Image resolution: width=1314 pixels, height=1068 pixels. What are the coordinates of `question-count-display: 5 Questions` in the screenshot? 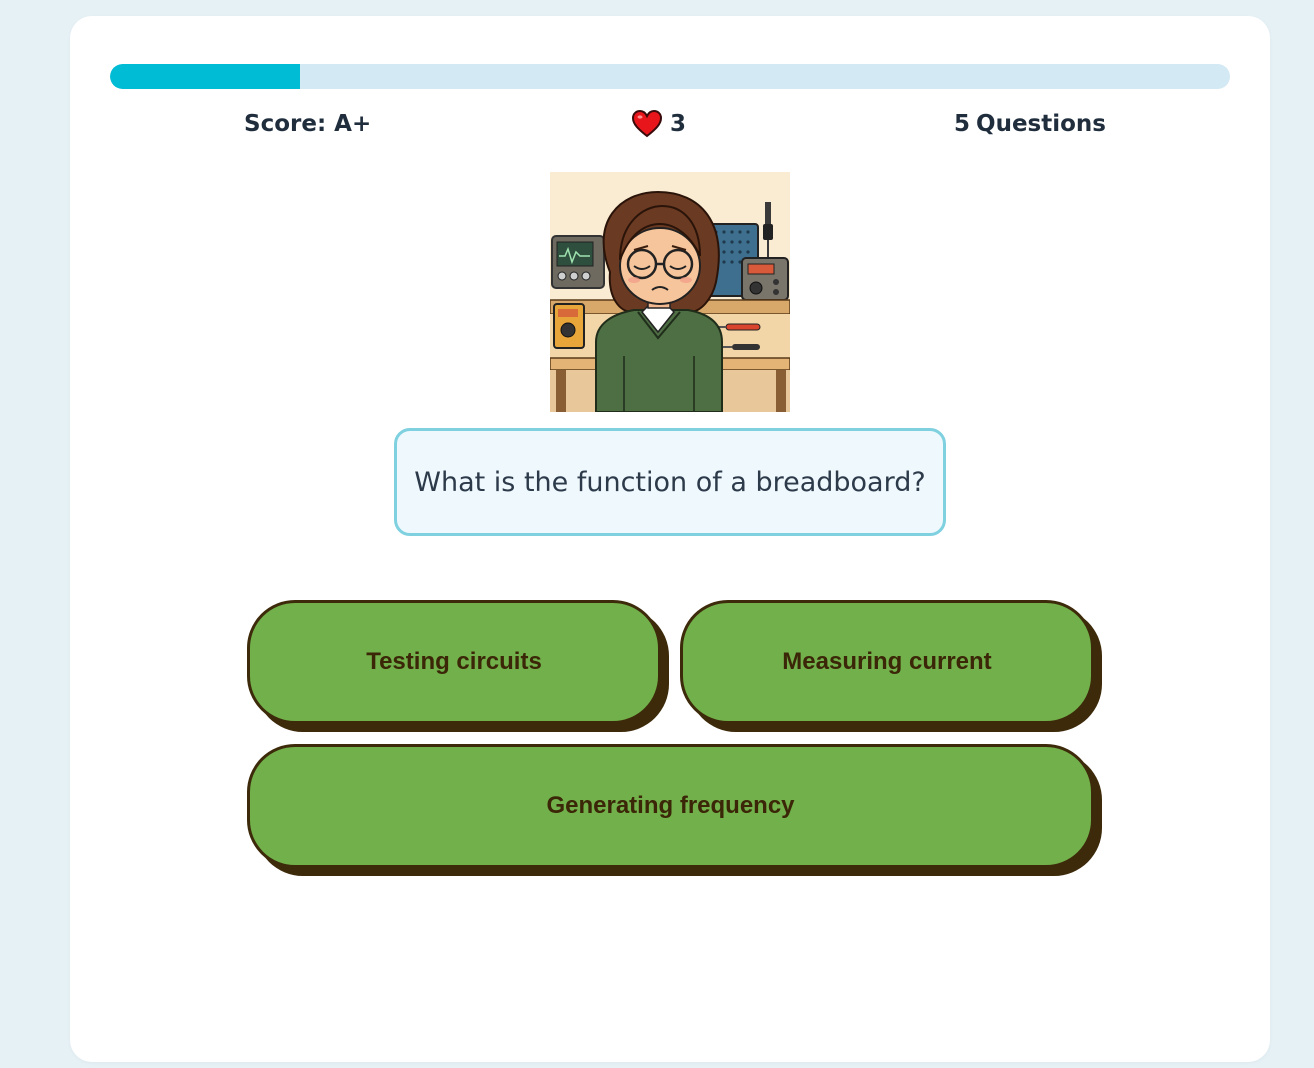 It's located at (1030, 124).